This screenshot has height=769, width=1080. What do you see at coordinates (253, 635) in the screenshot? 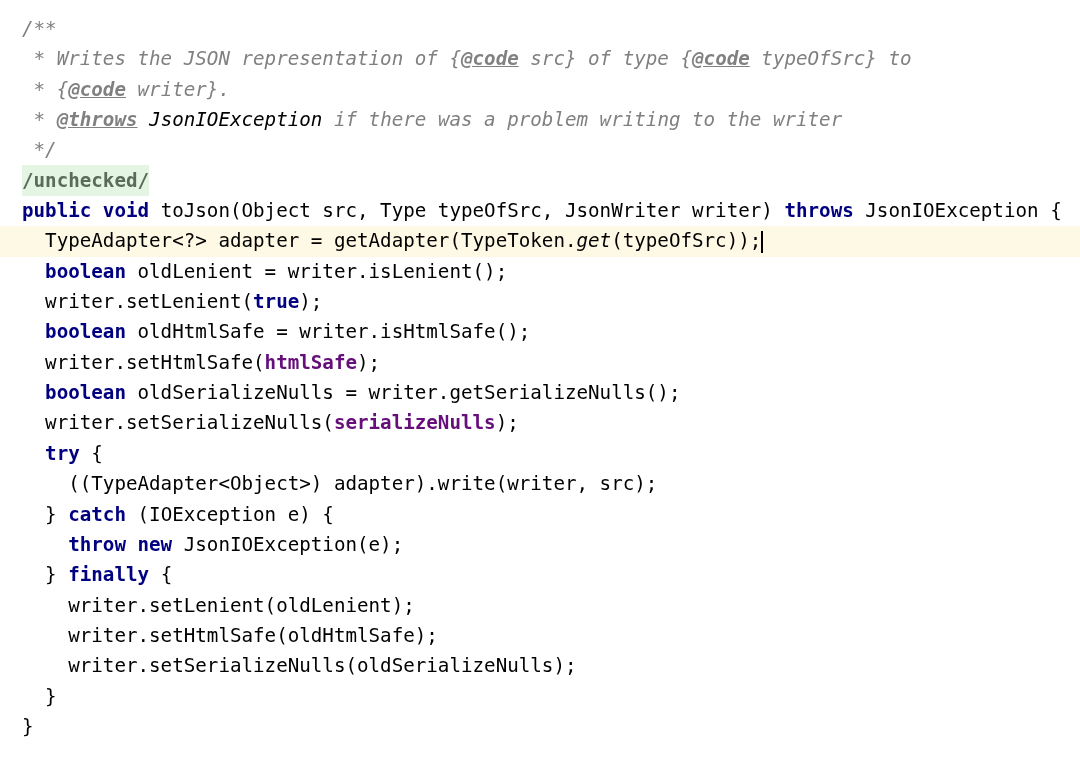
I see `code-line: writer.setHtmlSafe(oldHtmlSafe);` at bounding box center [253, 635].